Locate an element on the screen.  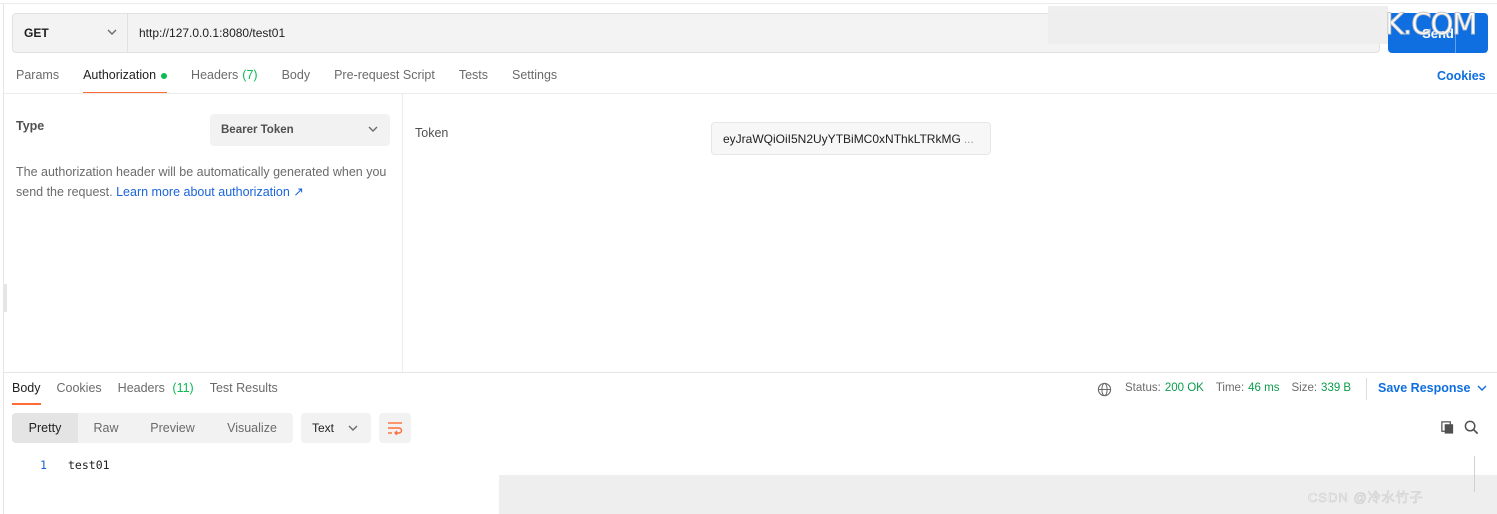
response-tab-test-results: Test Results is located at coordinates (244, 393).